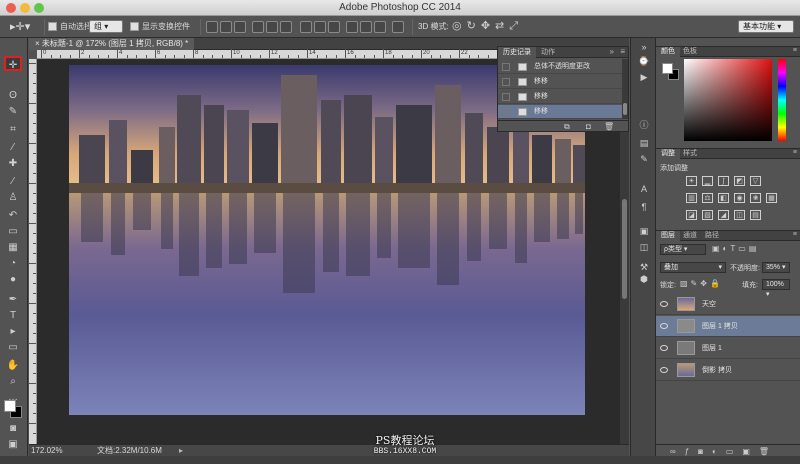 This screenshot has height=464, width=800. What do you see at coordinates (668, 236) in the screenshot?
I see `tab-layers: 图层` at bounding box center [668, 236].